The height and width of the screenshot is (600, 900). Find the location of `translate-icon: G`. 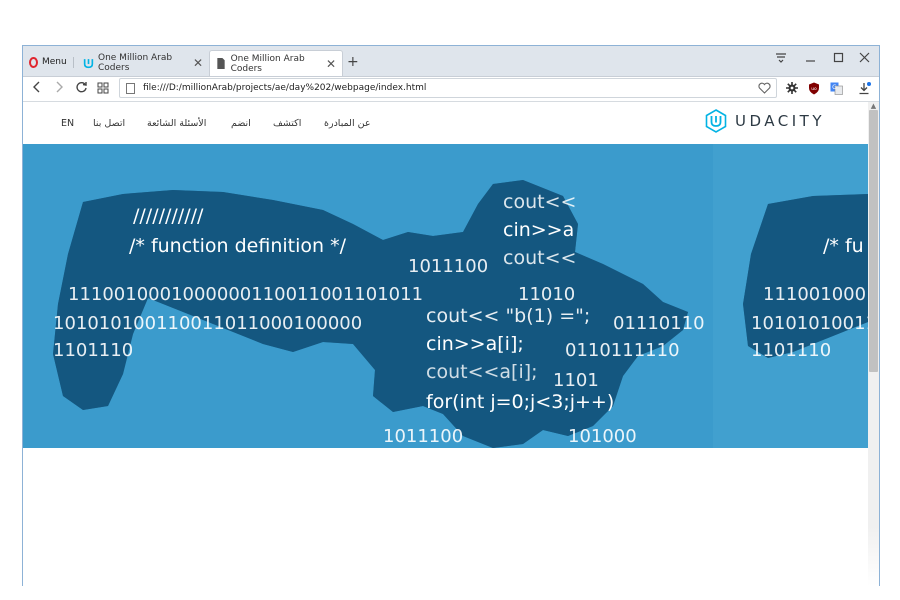

translate-icon: G is located at coordinates (836, 88).